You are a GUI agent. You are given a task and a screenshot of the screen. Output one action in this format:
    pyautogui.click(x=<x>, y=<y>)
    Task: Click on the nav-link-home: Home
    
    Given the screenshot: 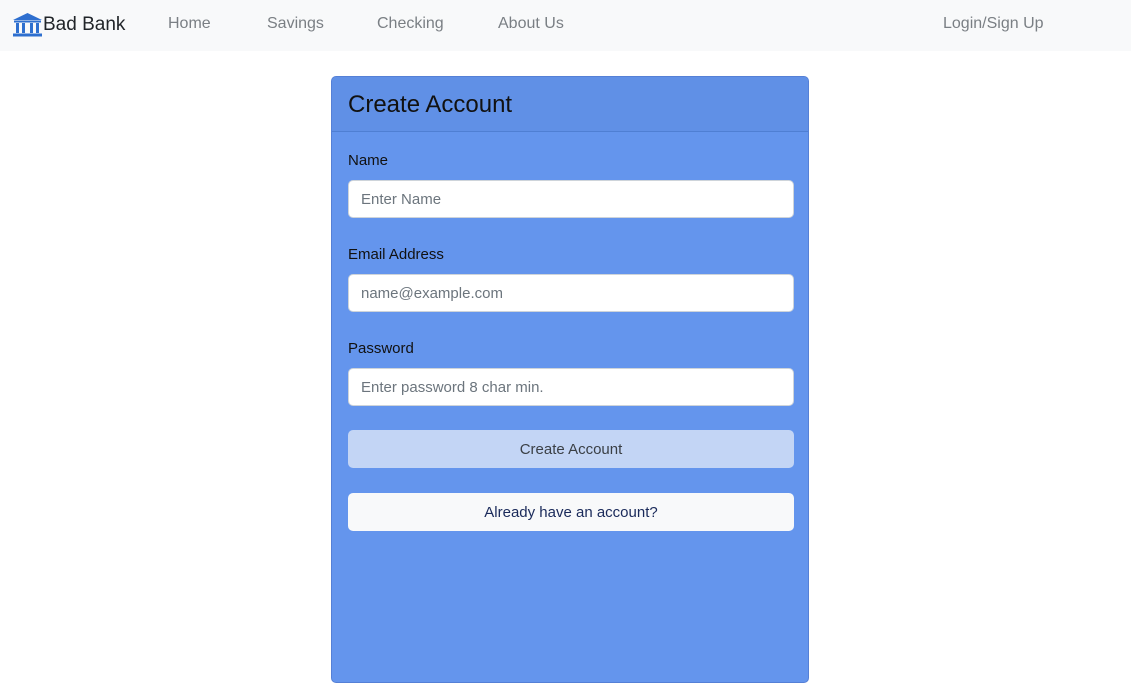 What is the action you would take?
    pyautogui.click(x=189, y=24)
    